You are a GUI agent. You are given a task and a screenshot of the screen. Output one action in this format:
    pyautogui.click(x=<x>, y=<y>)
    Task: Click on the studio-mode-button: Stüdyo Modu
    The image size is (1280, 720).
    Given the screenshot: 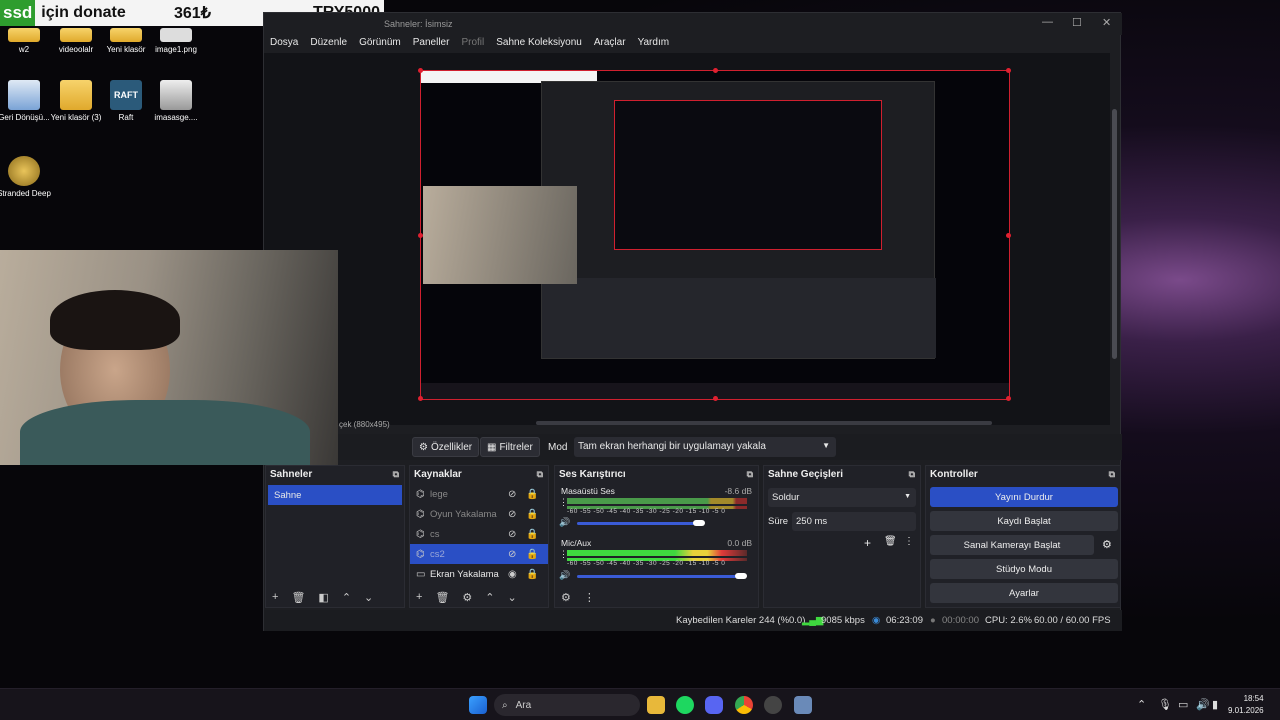 What is the action you would take?
    pyautogui.click(x=1024, y=569)
    